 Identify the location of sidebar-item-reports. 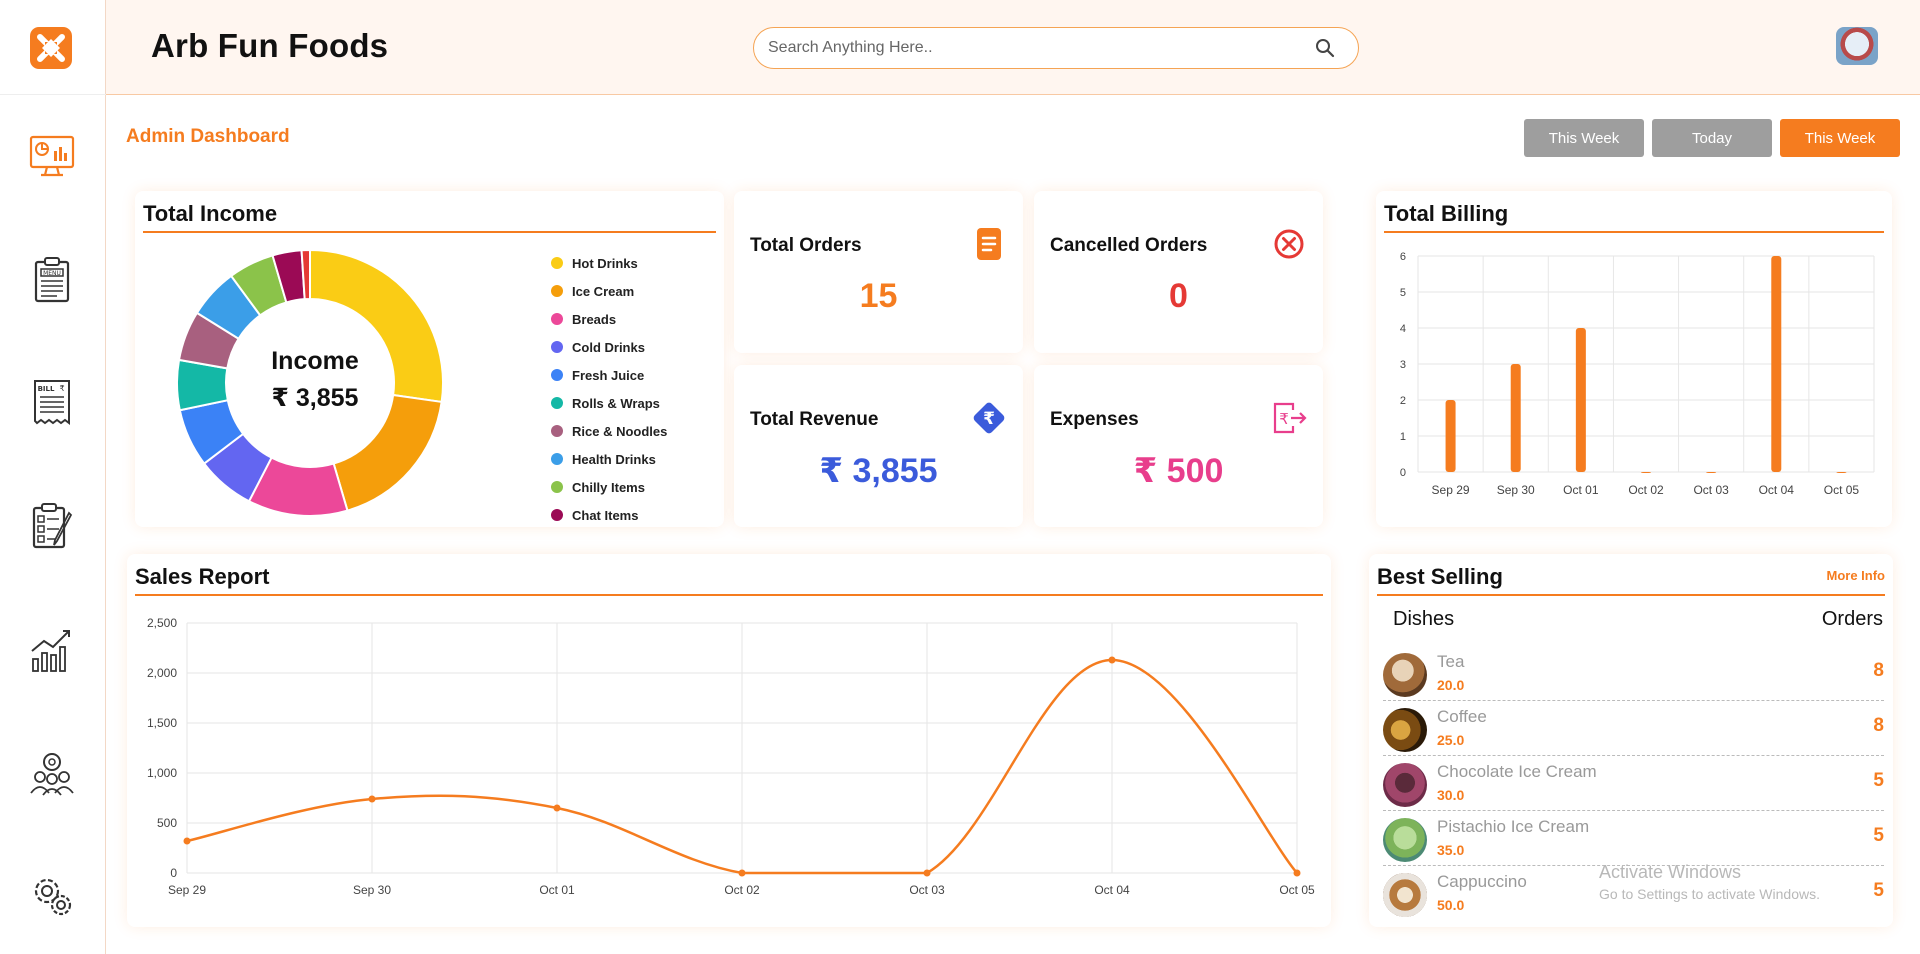
(52, 650).